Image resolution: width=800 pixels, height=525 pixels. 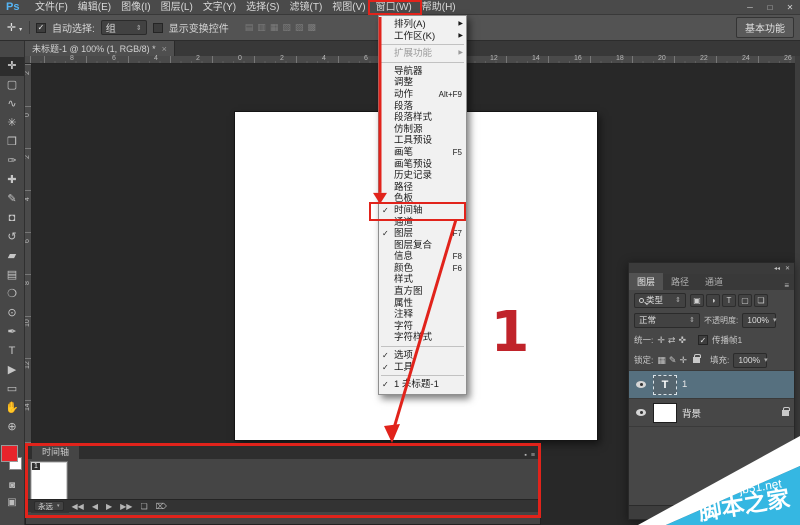 I want to click on timeline-frame-1: 1, so click(x=49, y=482).